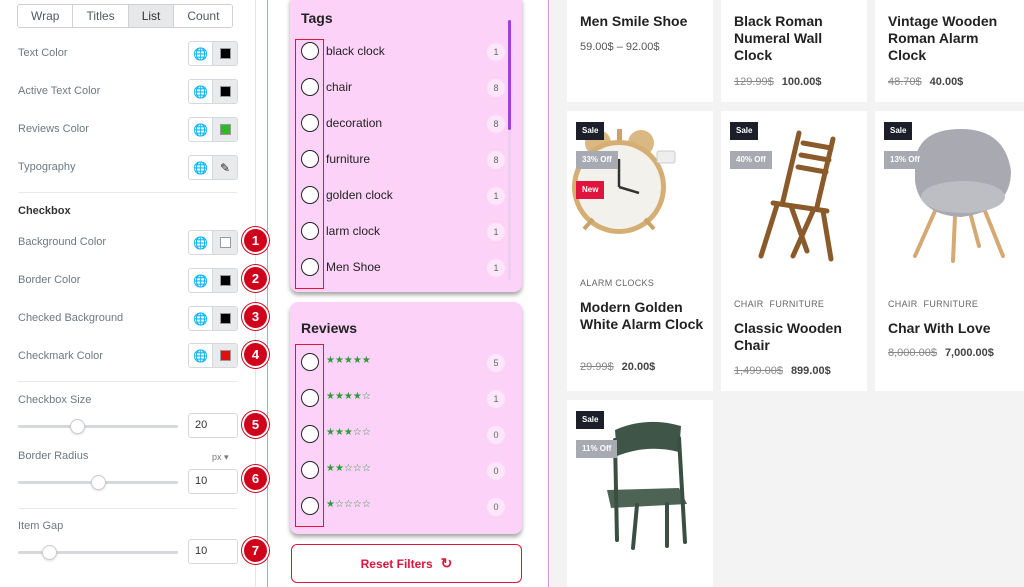  I want to click on tab-wrap: Wrap, so click(46, 16).